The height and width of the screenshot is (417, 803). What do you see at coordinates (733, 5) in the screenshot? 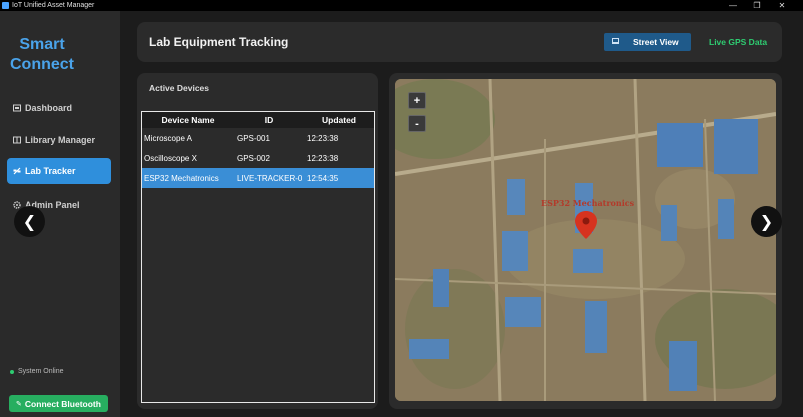
I see `minimize-button: —` at bounding box center [733, 5].